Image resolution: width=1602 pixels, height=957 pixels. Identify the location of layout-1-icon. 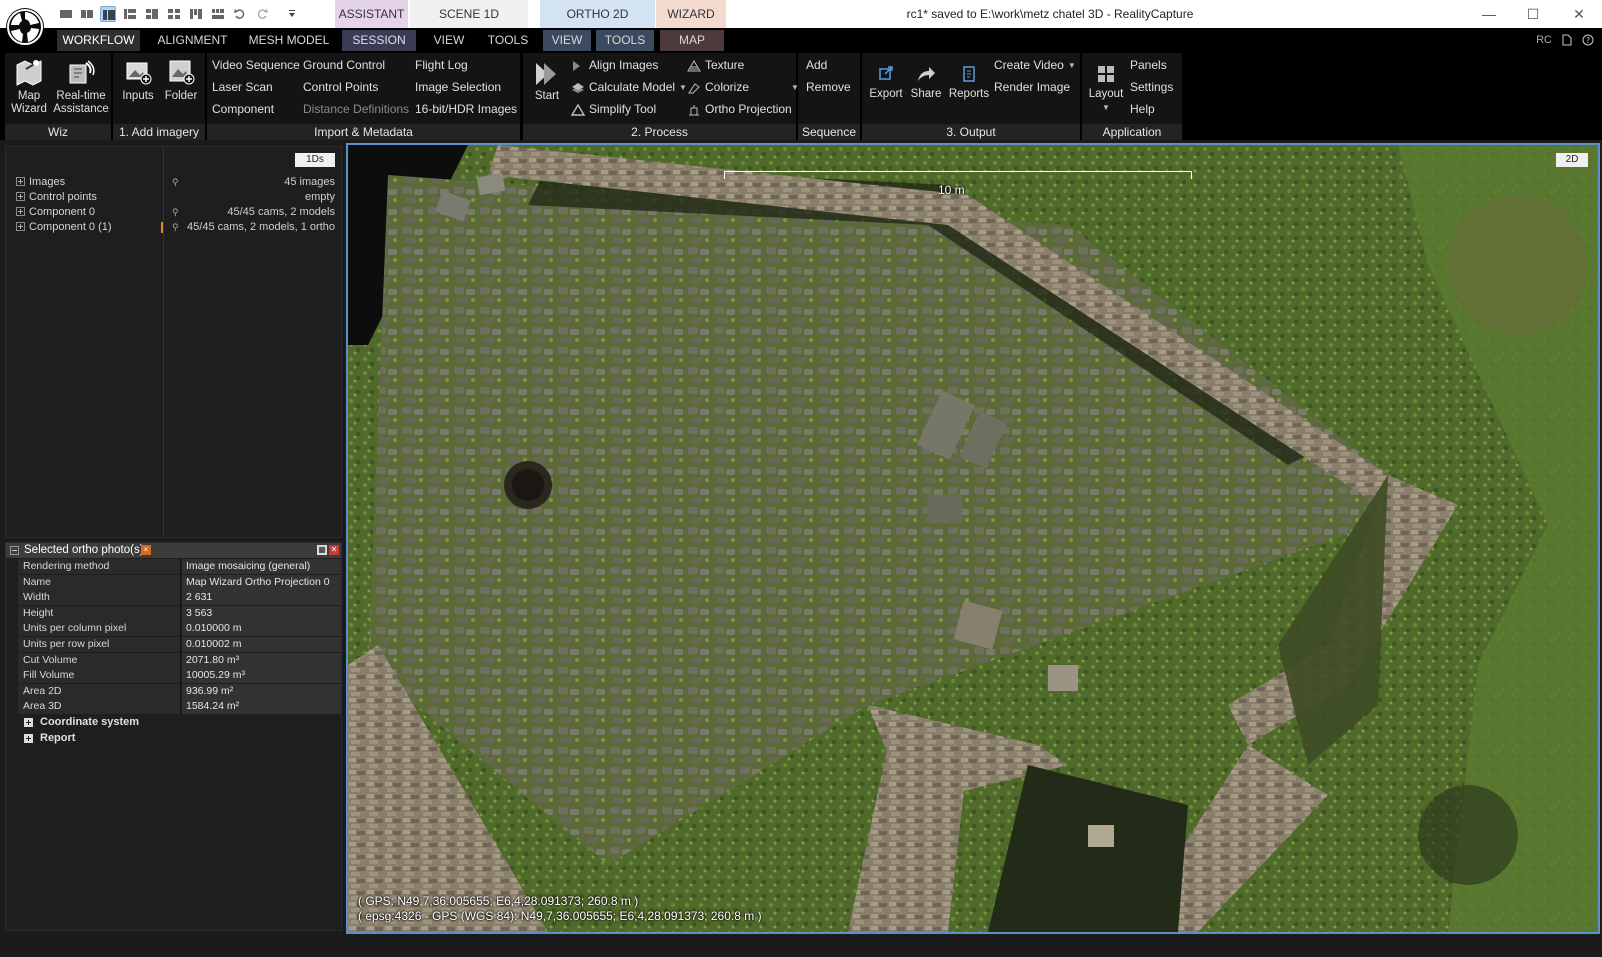
(66, 14).